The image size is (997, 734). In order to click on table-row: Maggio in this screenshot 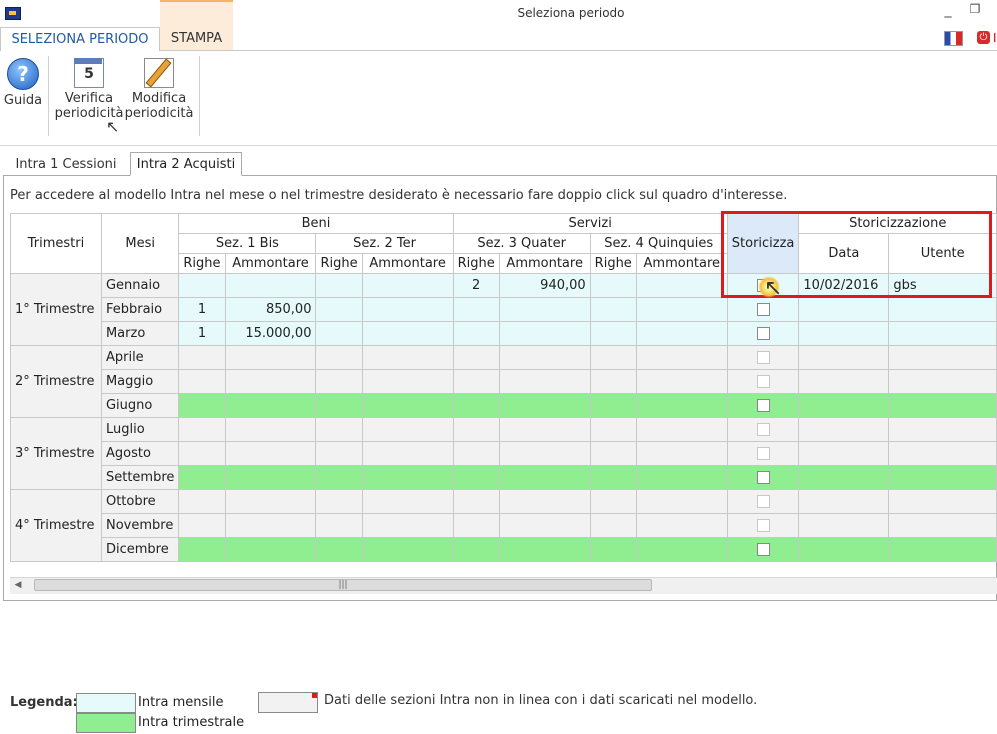, I will do `click(504, 381)`.